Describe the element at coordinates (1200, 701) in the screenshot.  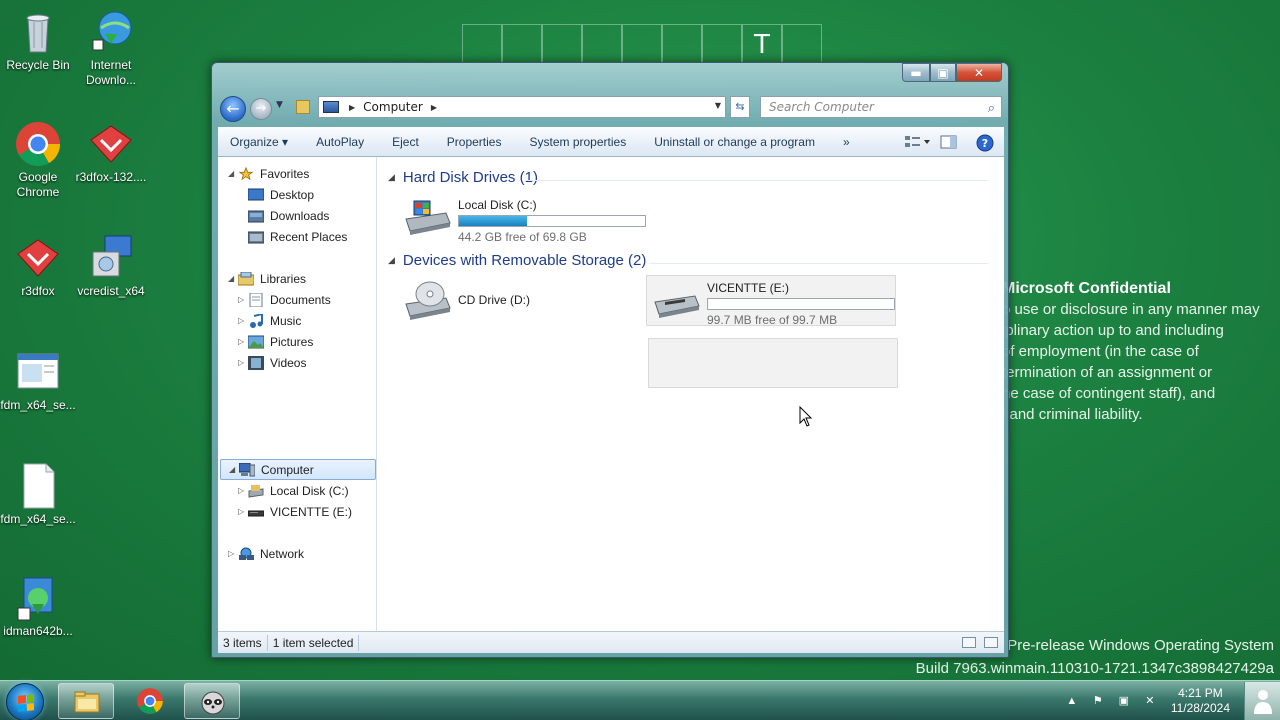
I see `clock: 4:21 PM 11/28/2024` at that location.